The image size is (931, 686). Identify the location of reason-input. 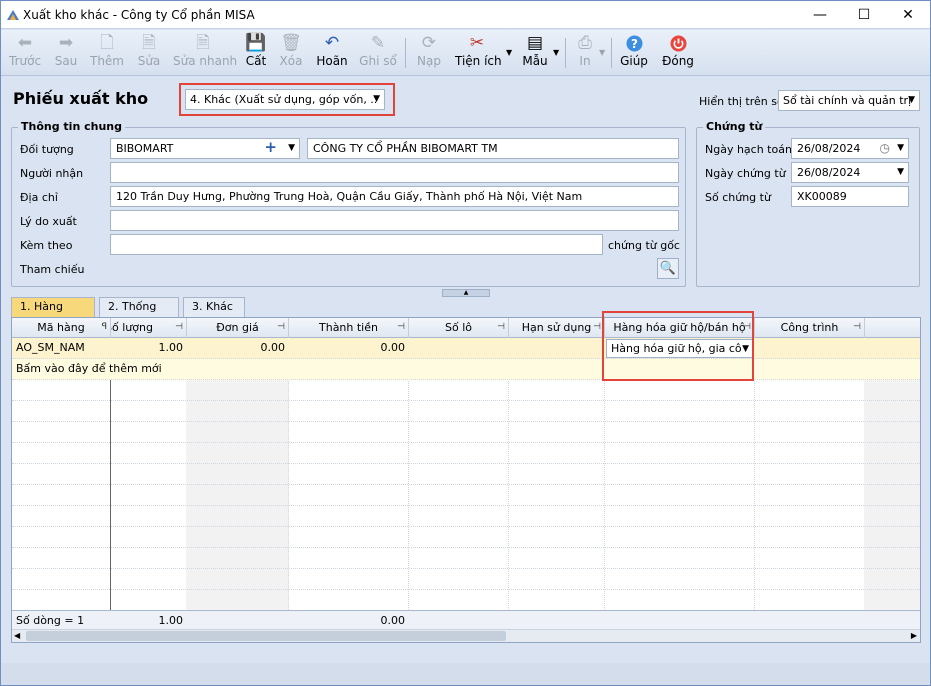
(394, 220).